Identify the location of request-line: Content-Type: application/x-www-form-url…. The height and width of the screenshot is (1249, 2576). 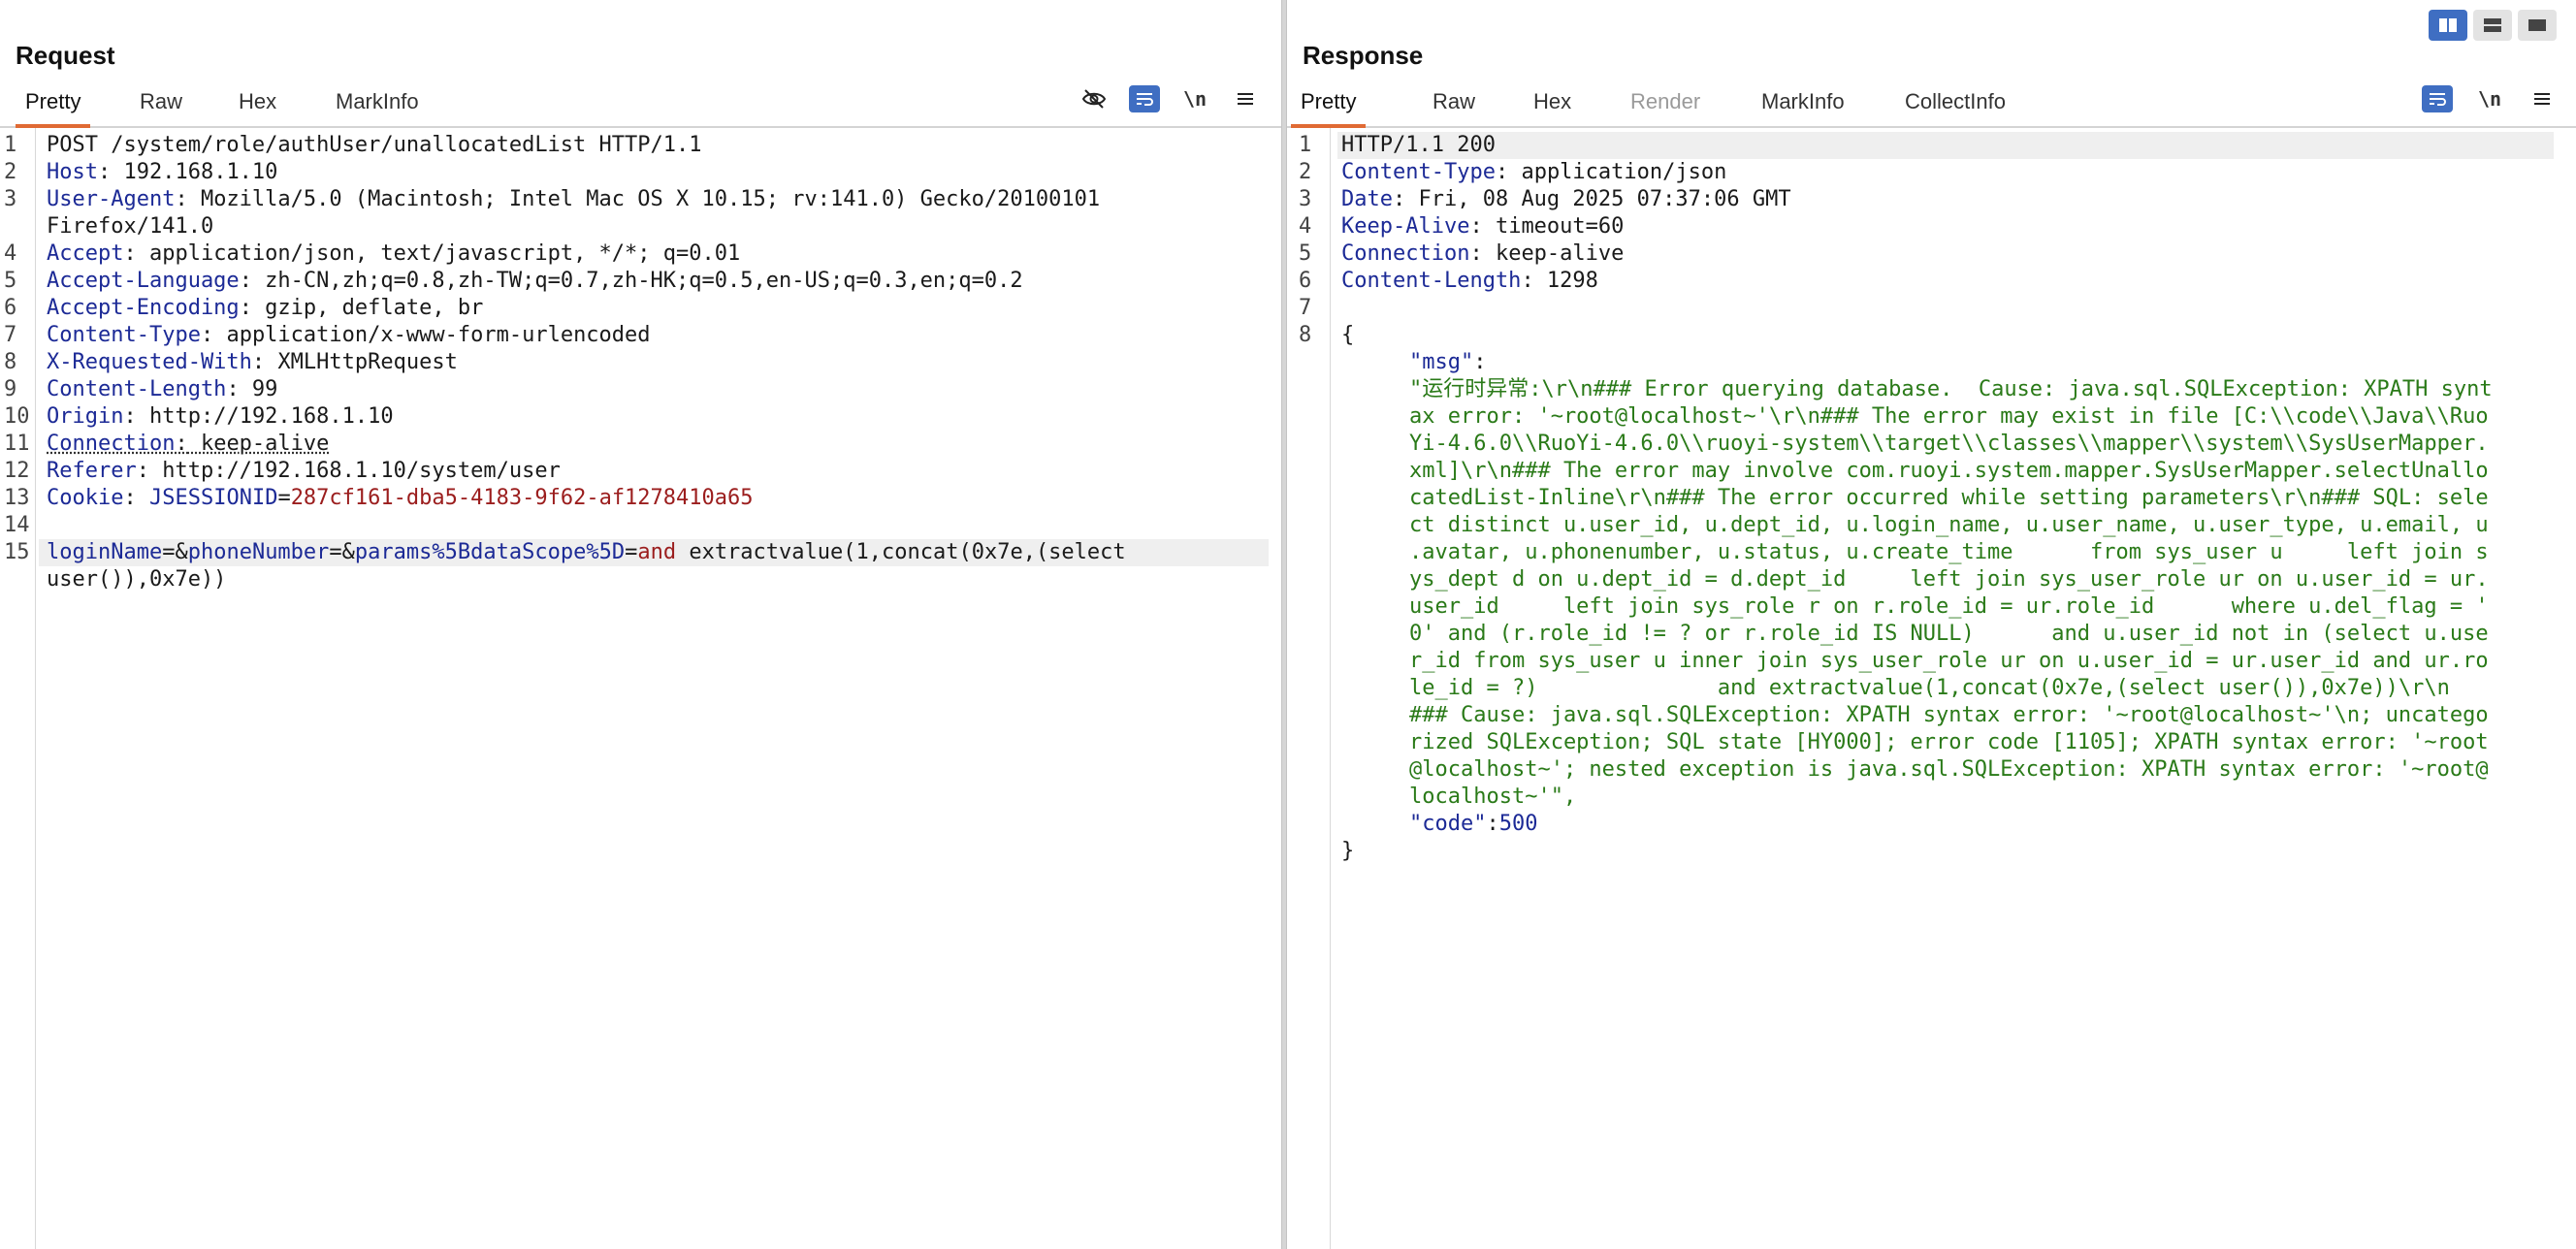
(349, 335).